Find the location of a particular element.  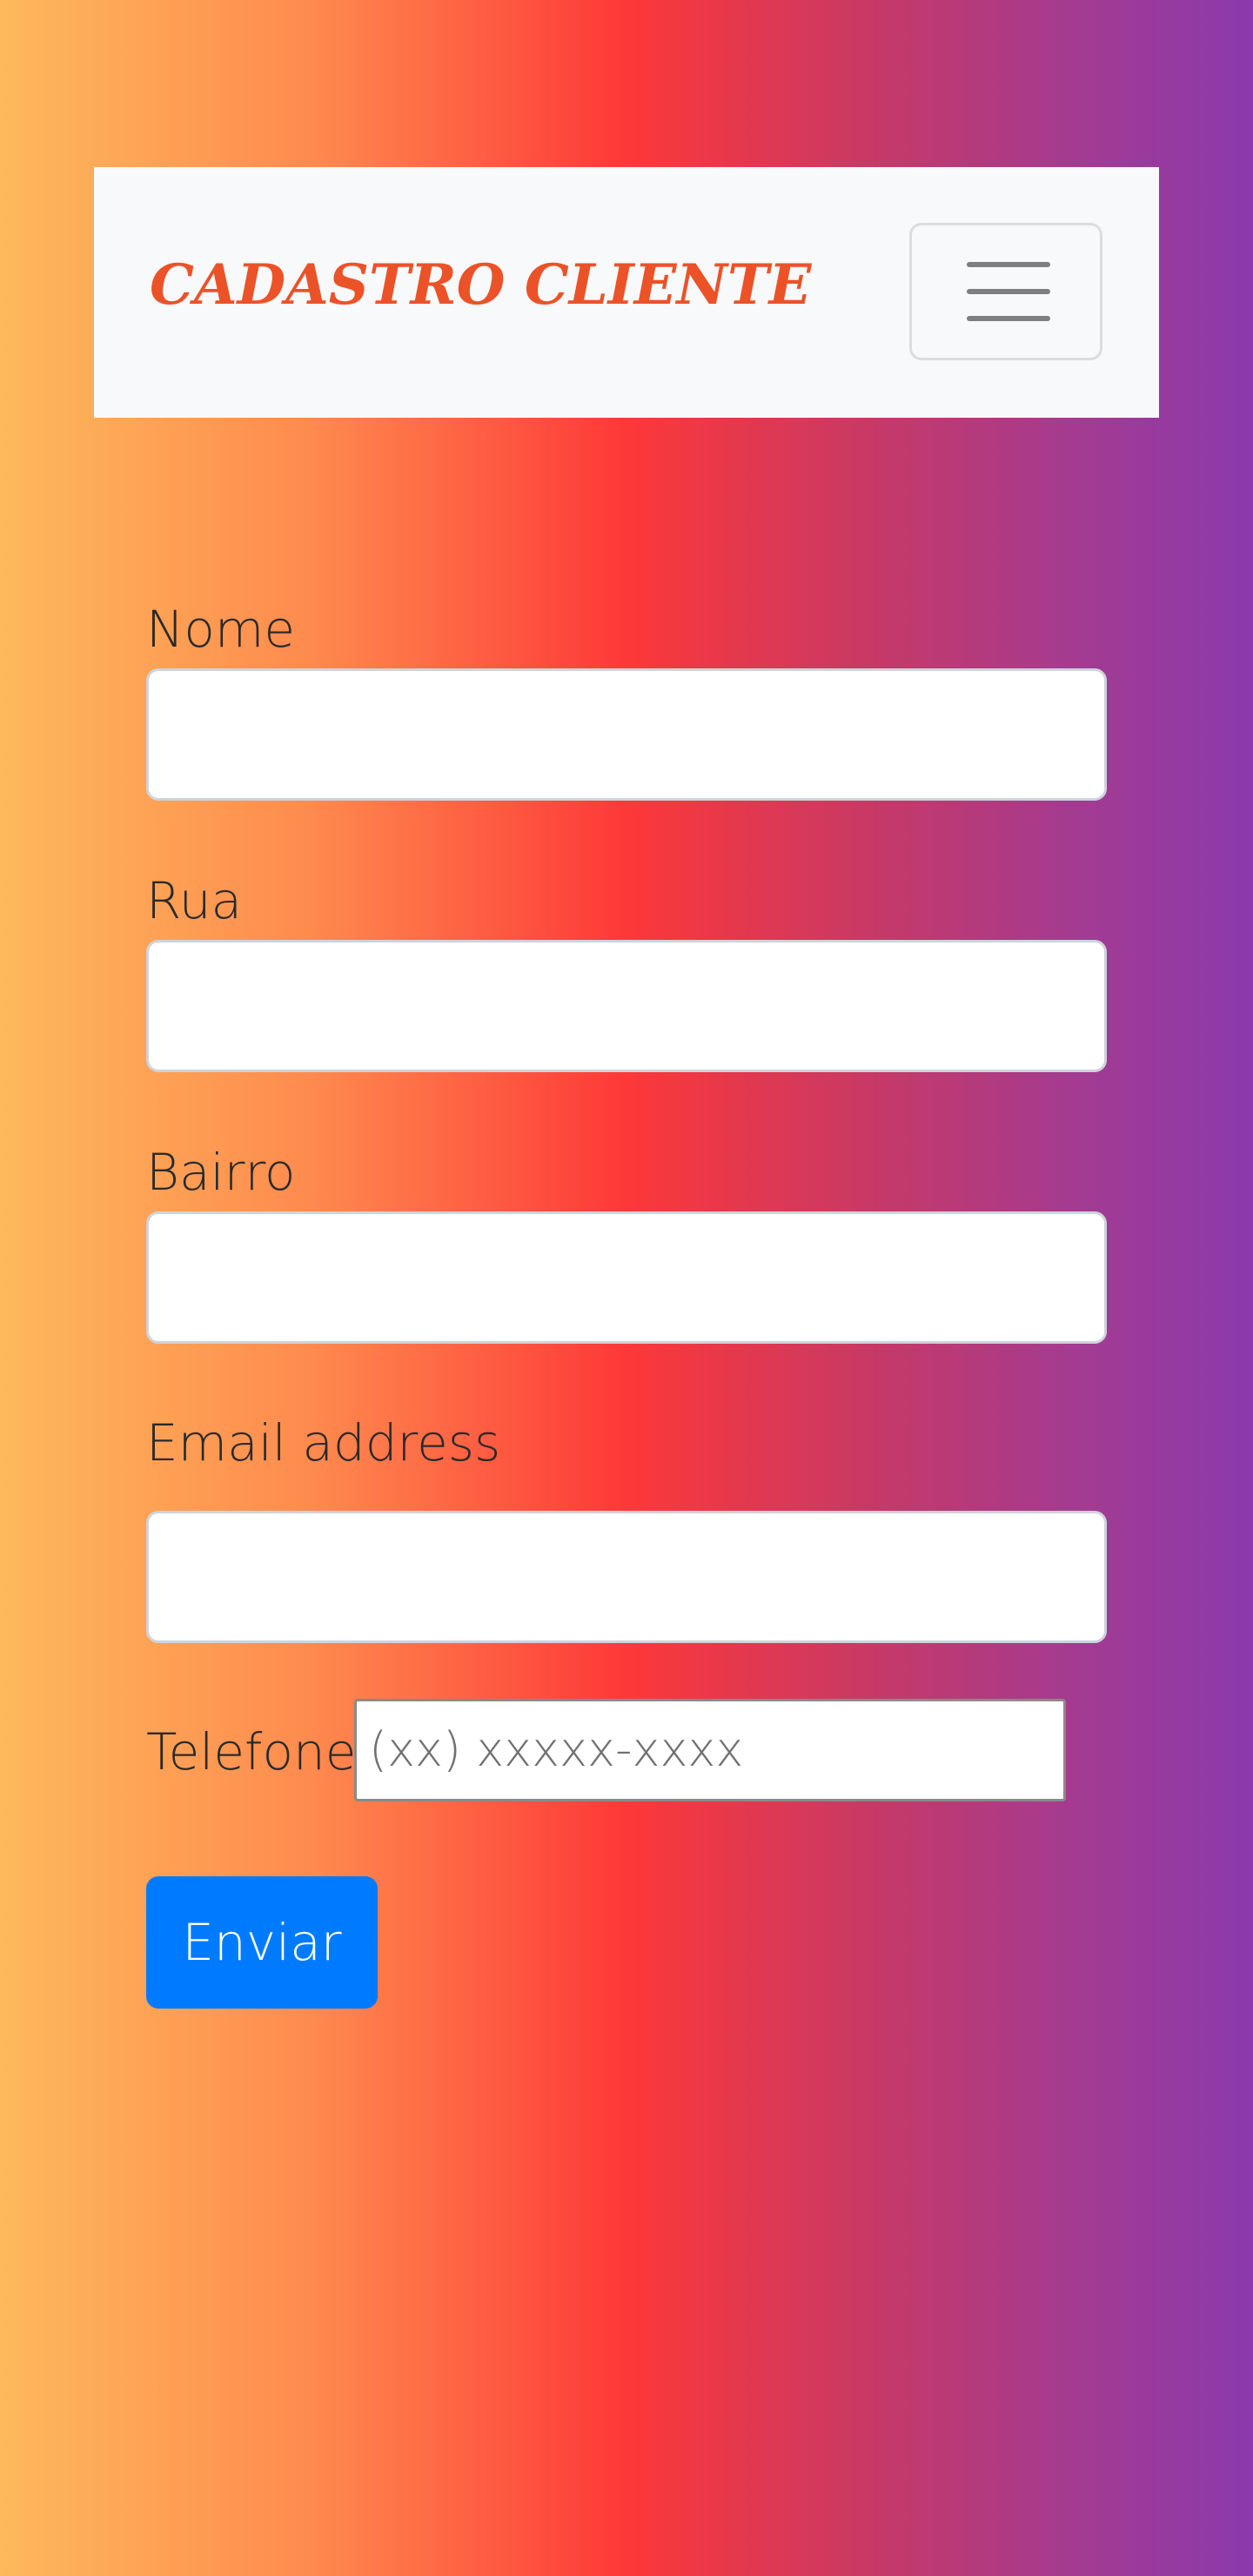

navbar: CADASTRO CLIENTE is located at coordinates (626, 292).